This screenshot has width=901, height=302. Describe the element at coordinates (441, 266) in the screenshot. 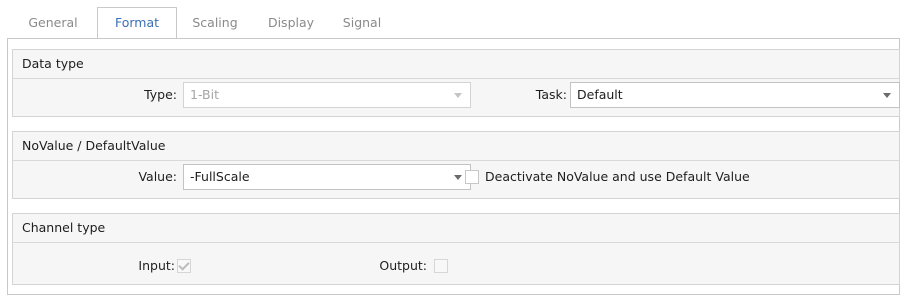

I see `output-checkbox` at that location.